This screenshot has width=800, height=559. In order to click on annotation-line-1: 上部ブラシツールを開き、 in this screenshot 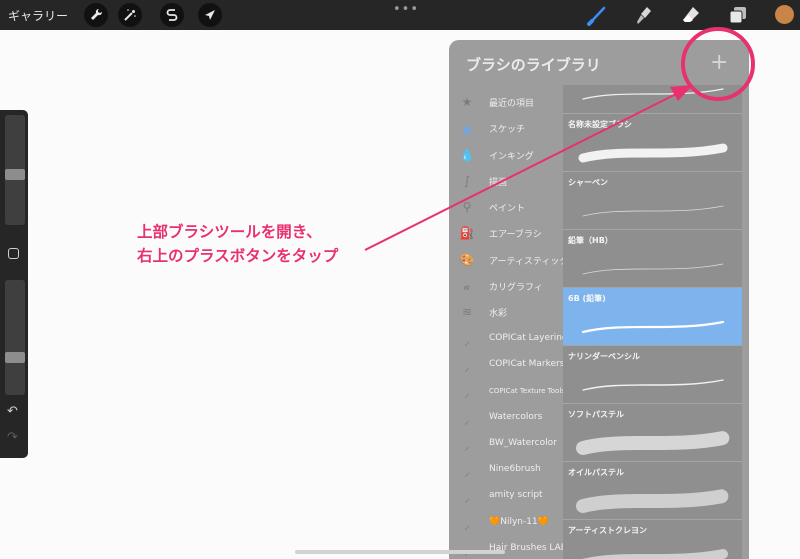, I will do `click(229, 232)`.